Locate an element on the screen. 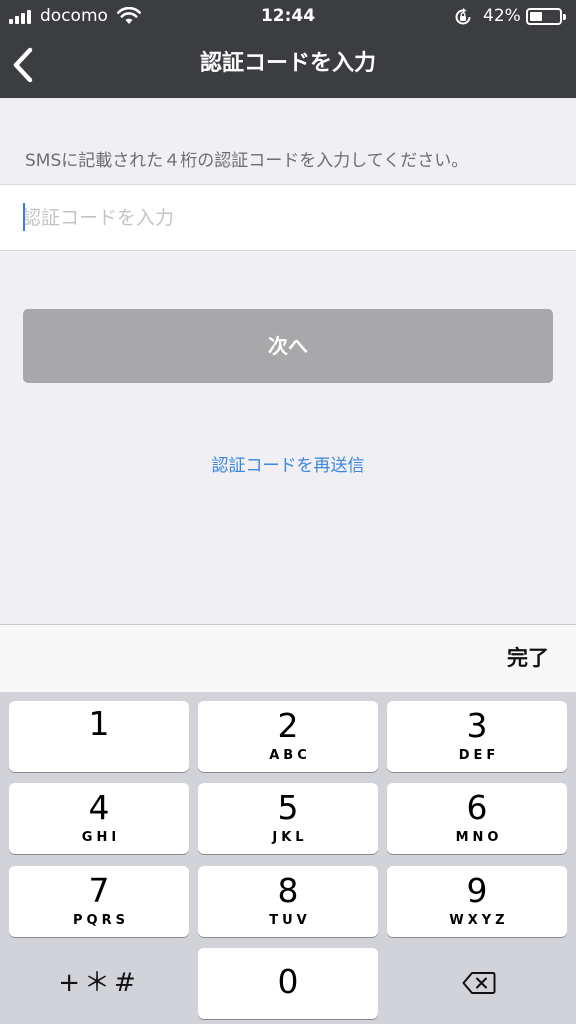 Image resolution: width=576 pixels, height=1024 pixels. key-3: 3 DEF is located at coordinates (477, 736).